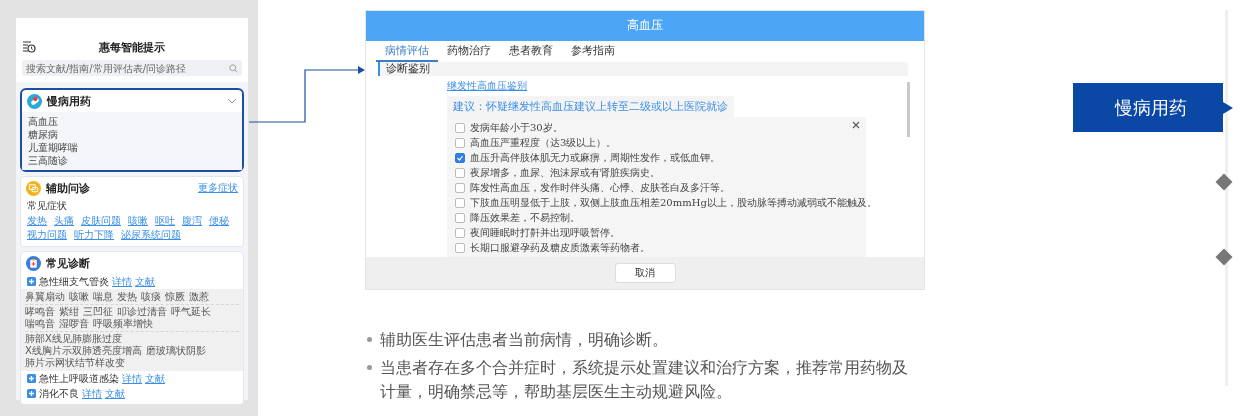 This screenshot has width=1241, height=416. What do you see at coordinates (531, 51) in the screenshot?
I see `dialog-tab: 患者教育` at bounding box center [531, 51].